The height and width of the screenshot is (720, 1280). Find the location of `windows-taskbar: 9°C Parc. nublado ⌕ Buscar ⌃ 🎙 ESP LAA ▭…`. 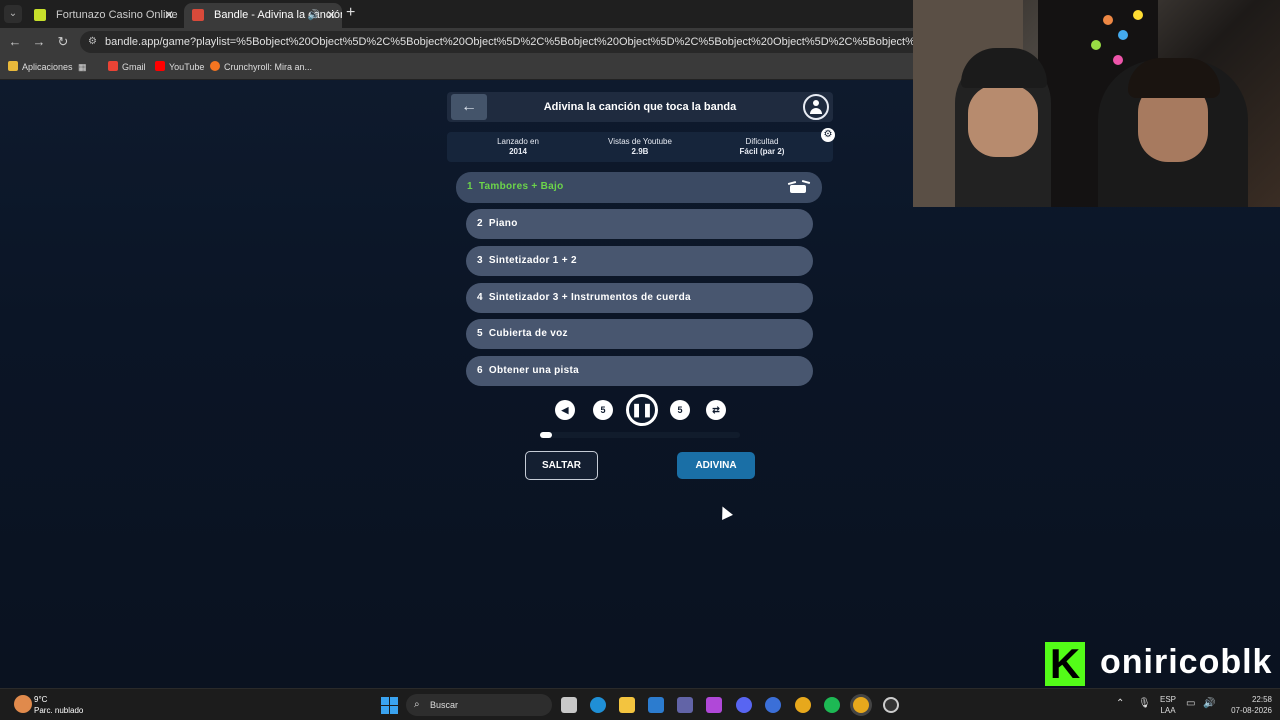

windows-taskbar: 9°C Parc. nublado ⌕ Buscar ⌃ 🎙 ESP LAA ▭… is located at coordinates (640, 704).